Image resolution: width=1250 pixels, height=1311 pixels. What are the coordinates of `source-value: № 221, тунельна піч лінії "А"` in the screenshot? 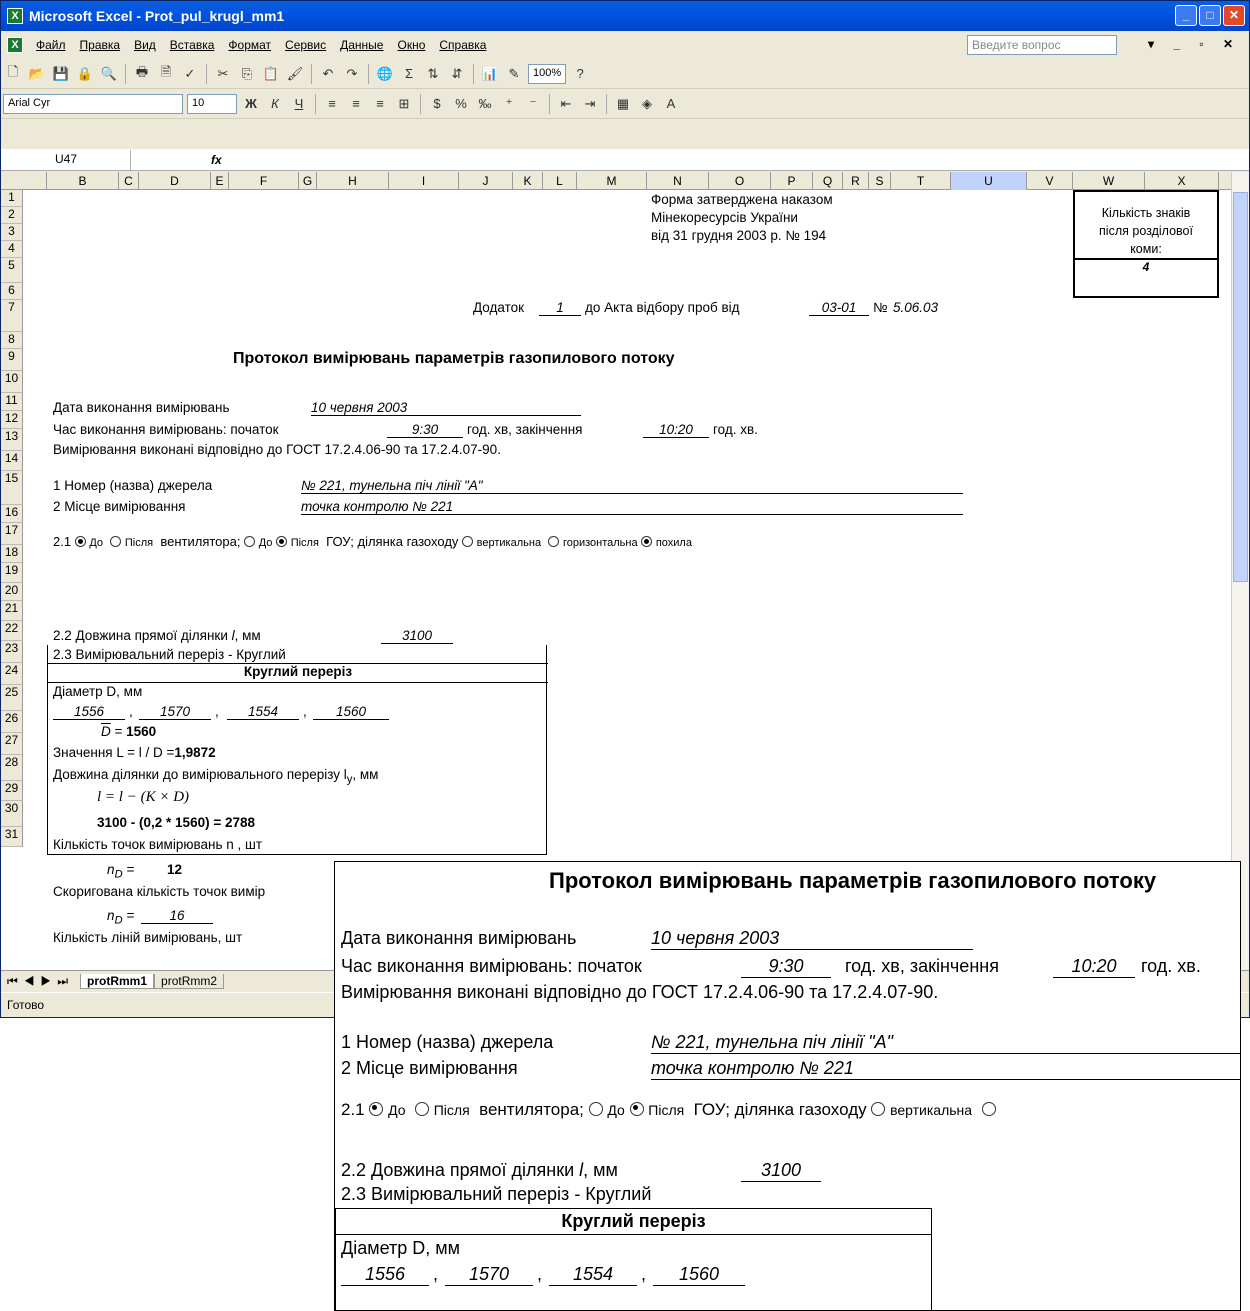 It's located at (632, 486).